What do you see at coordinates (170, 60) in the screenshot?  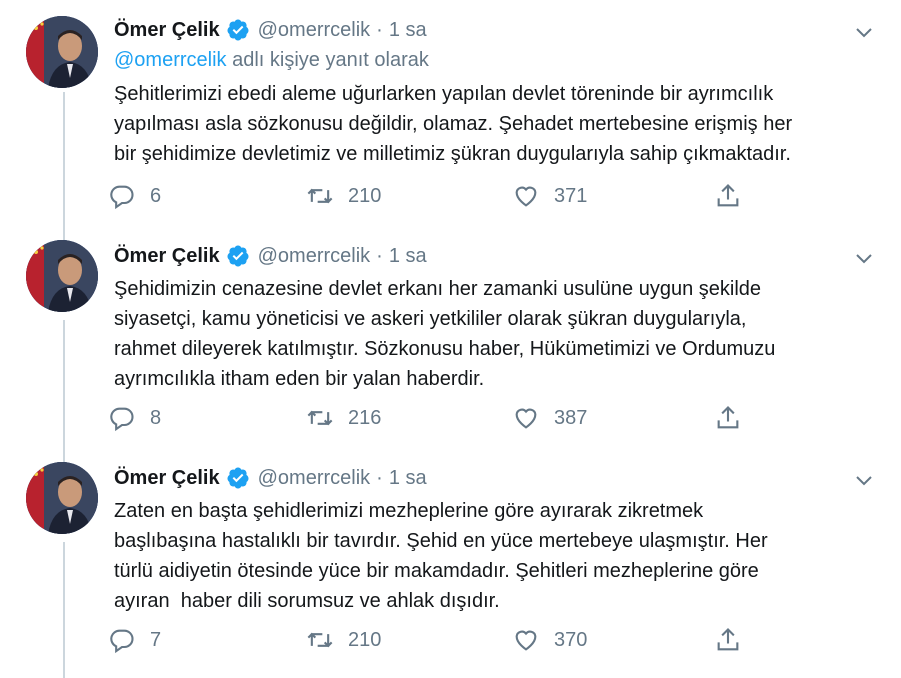 I see `reply-mention-link: @omerrcelik` at bounding box center [170, 60].